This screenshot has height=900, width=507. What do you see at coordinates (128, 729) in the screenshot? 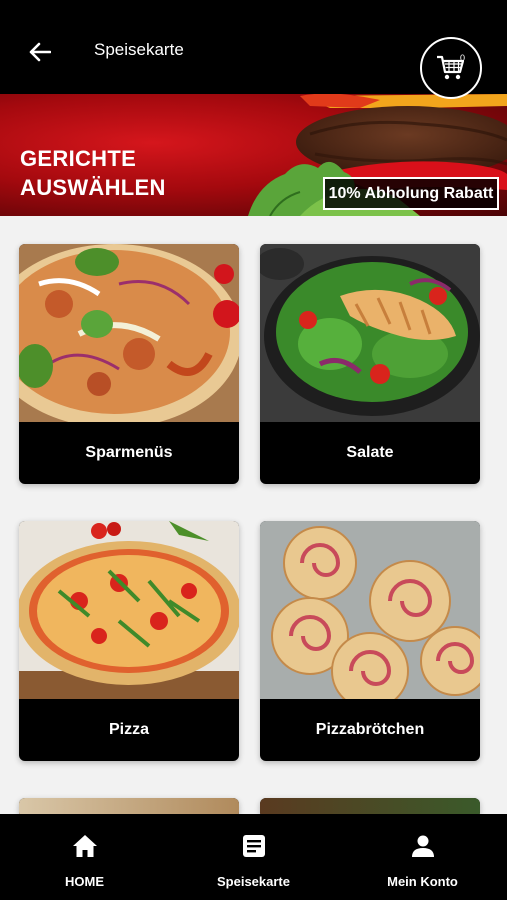
I see `category-label: Pizza` at bounding box center [128, 729].